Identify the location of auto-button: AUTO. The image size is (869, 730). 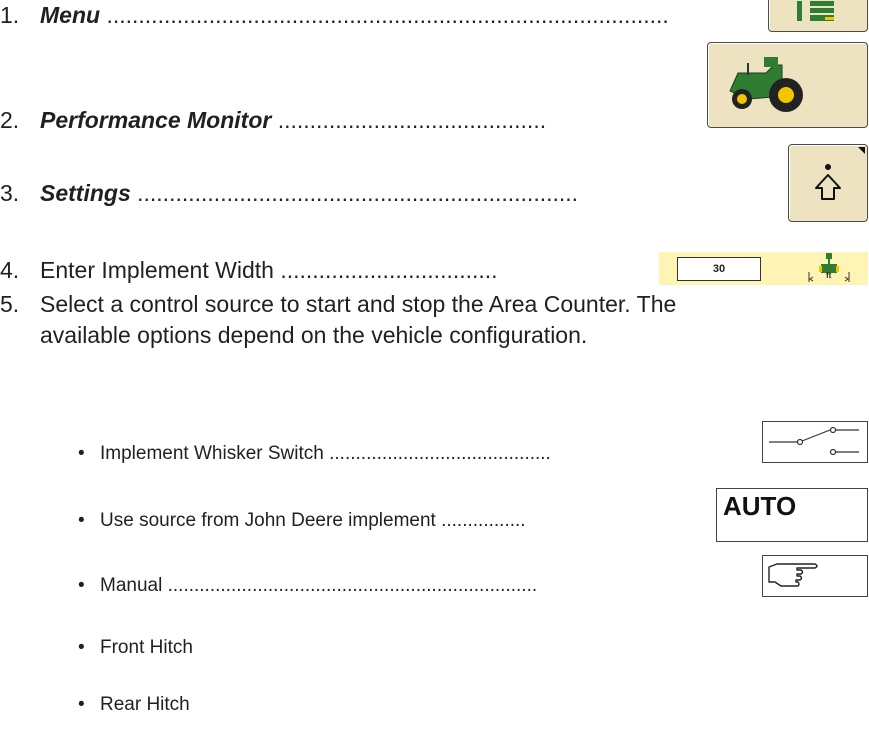
(792, 515).